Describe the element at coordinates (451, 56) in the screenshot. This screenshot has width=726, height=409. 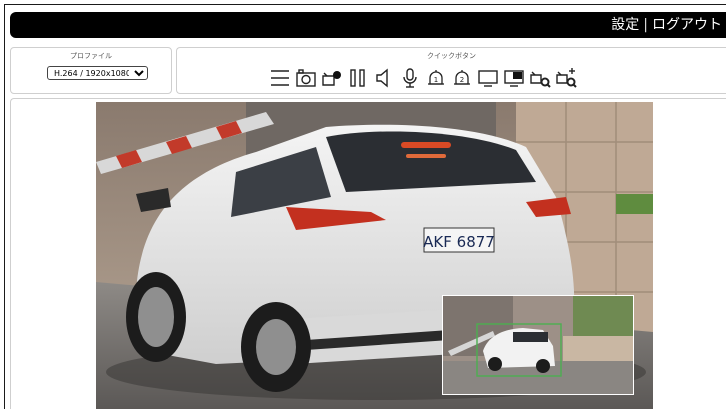
I see `quick-buttons-title: クイックボタン` at that location.